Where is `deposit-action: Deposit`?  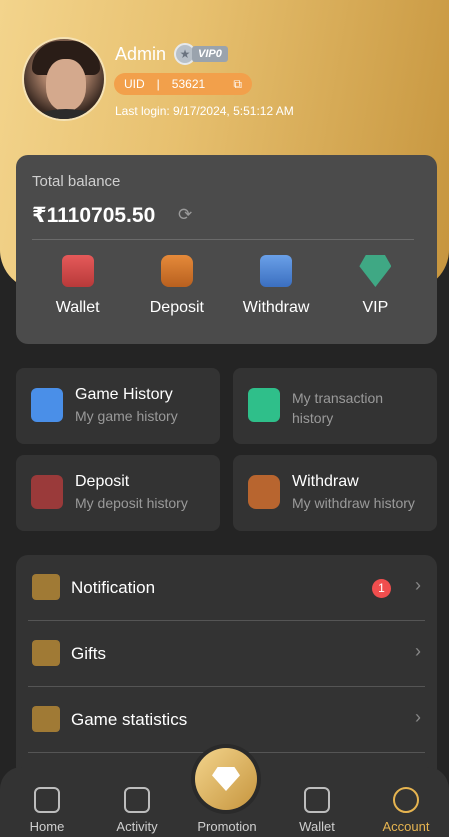
deposit-action: Deposit is located at coordinates (177, 286).